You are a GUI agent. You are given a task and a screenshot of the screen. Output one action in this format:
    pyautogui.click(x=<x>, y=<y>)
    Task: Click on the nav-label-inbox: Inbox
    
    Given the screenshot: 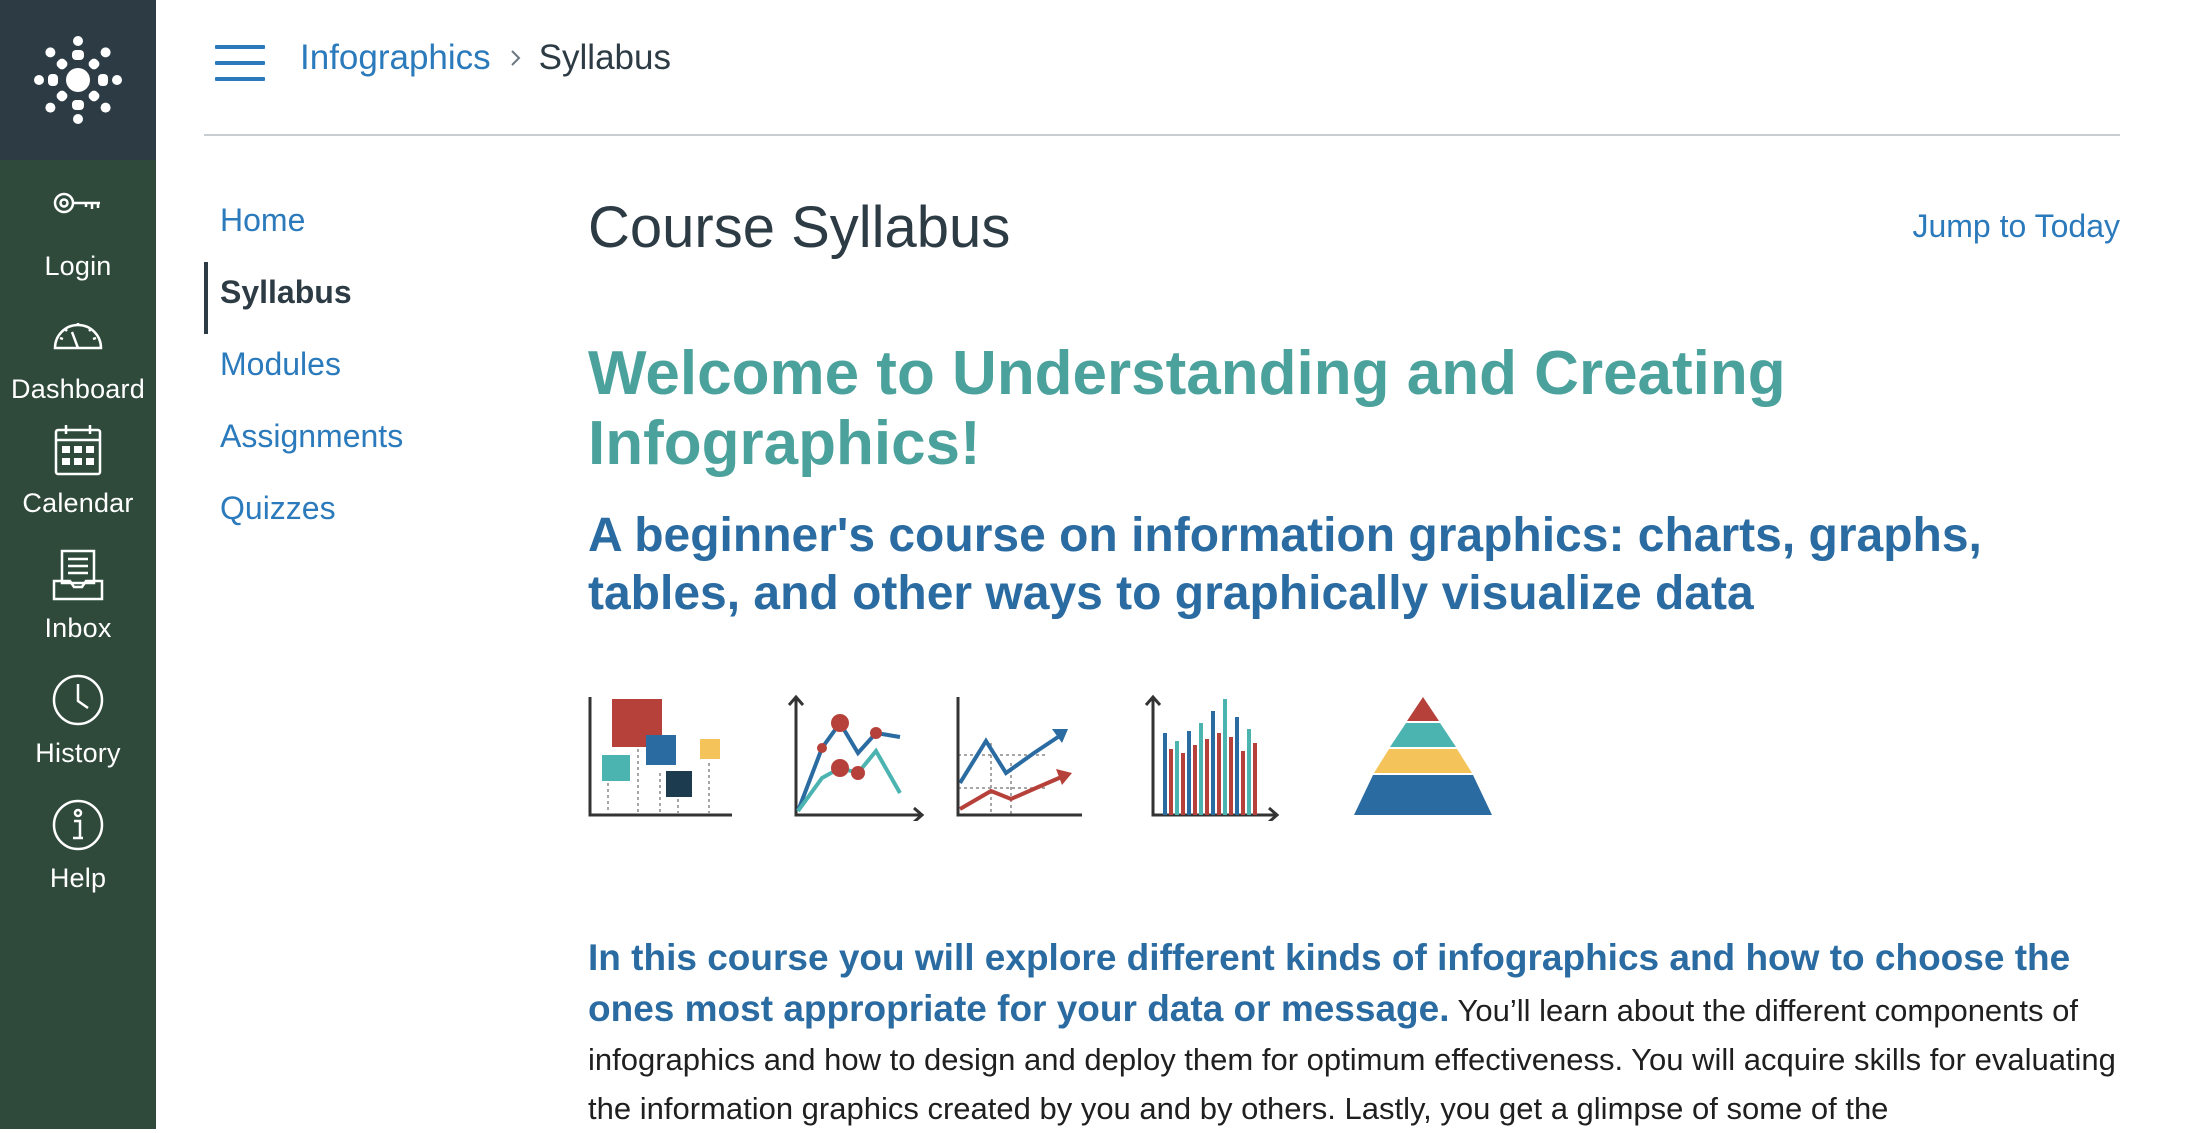 What is the action you would take?
    pyautogui.click(x=78, y=628)
    